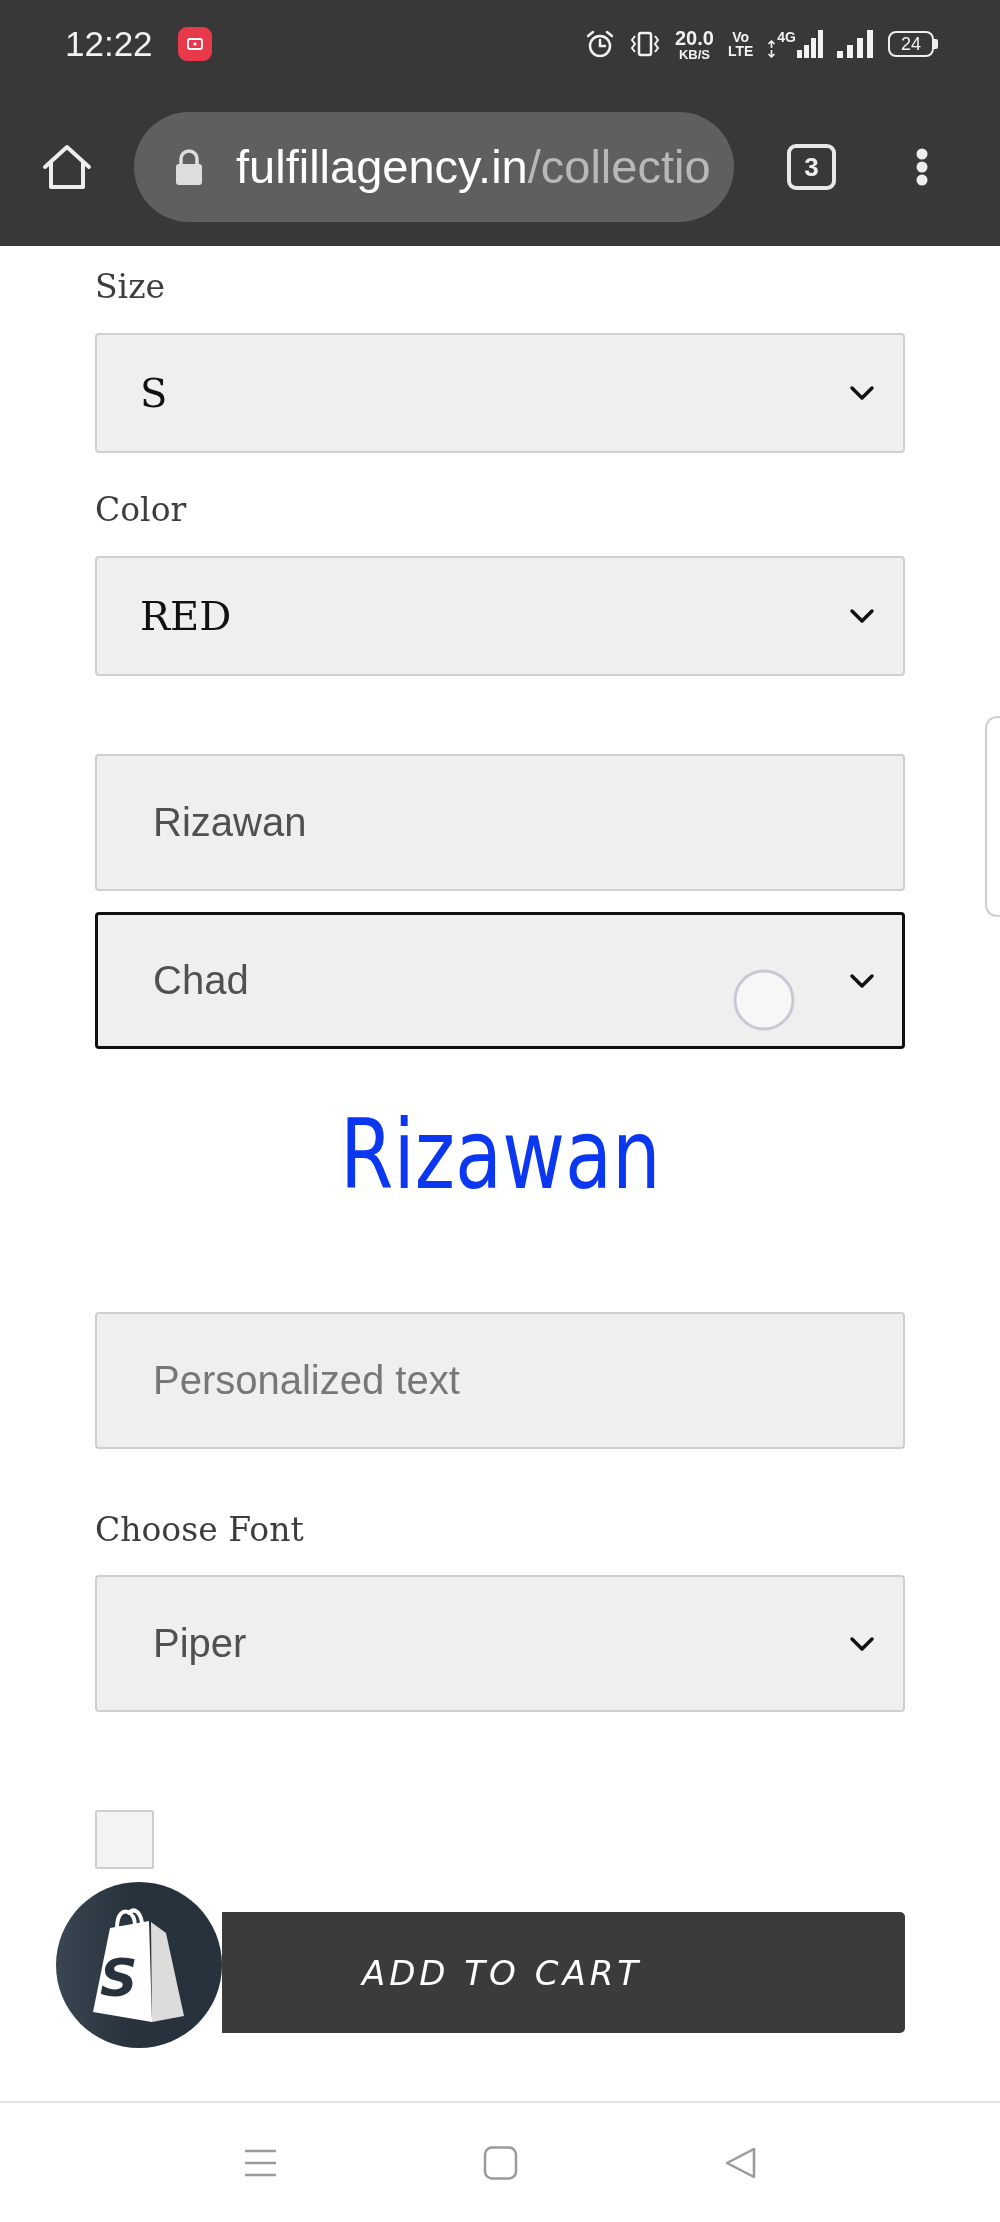  I want to click on network-type: 4G, so click(786, 37).